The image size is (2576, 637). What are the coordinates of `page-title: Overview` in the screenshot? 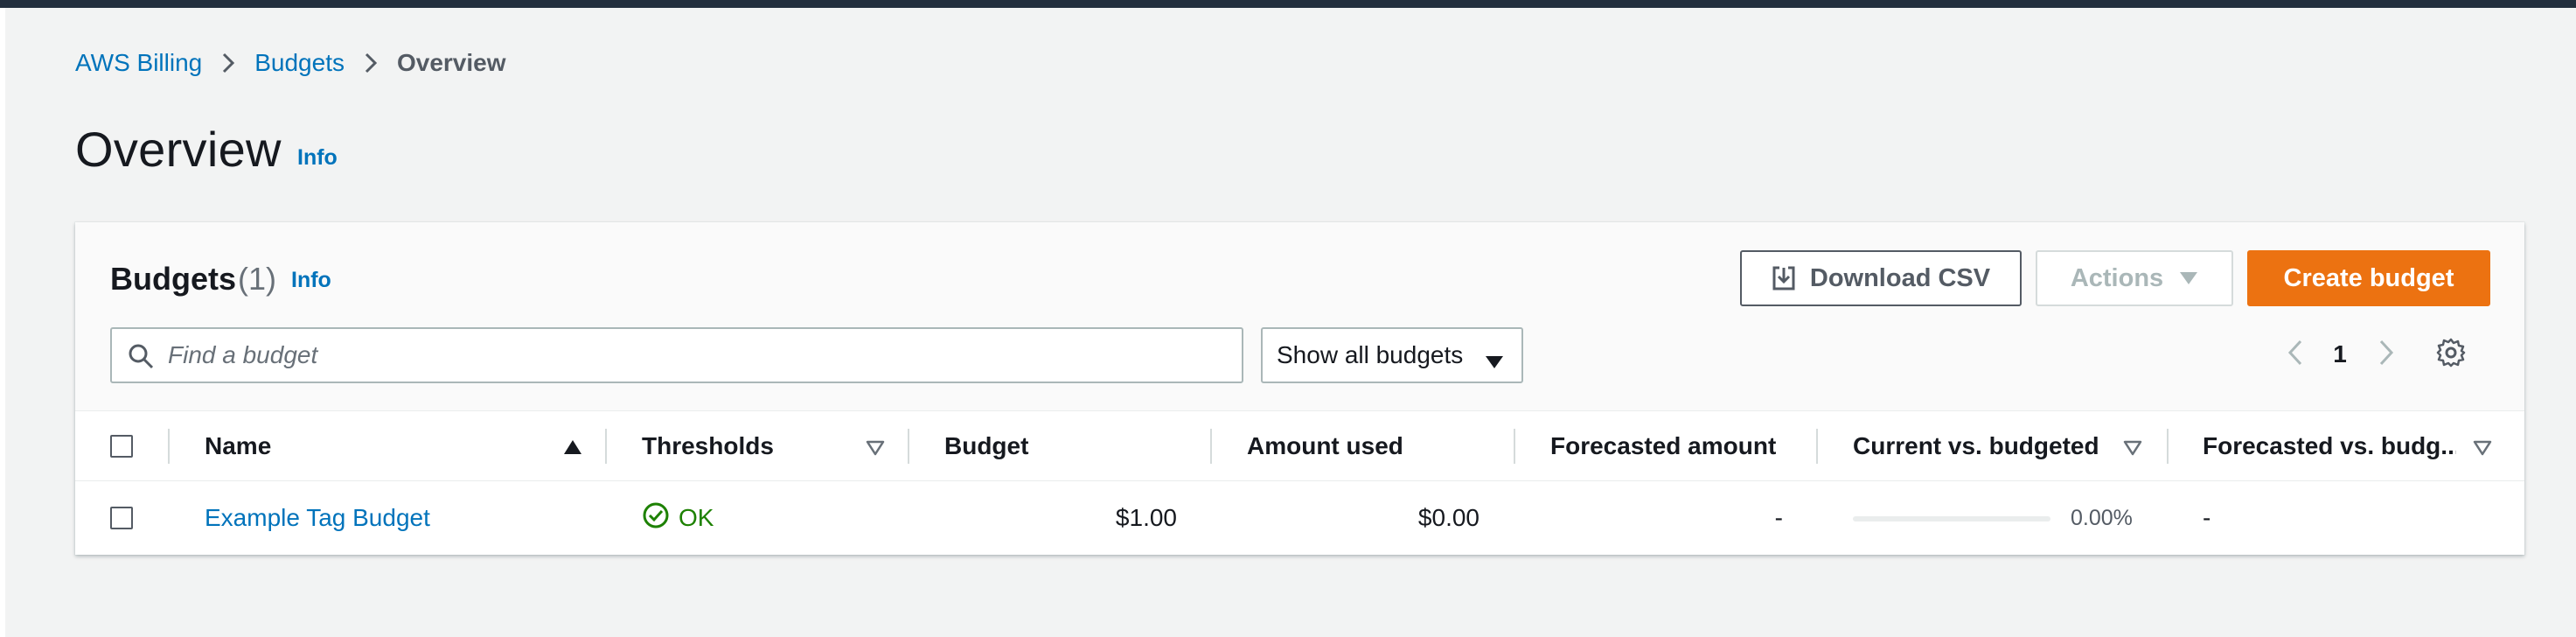 It's located at (178, 149).